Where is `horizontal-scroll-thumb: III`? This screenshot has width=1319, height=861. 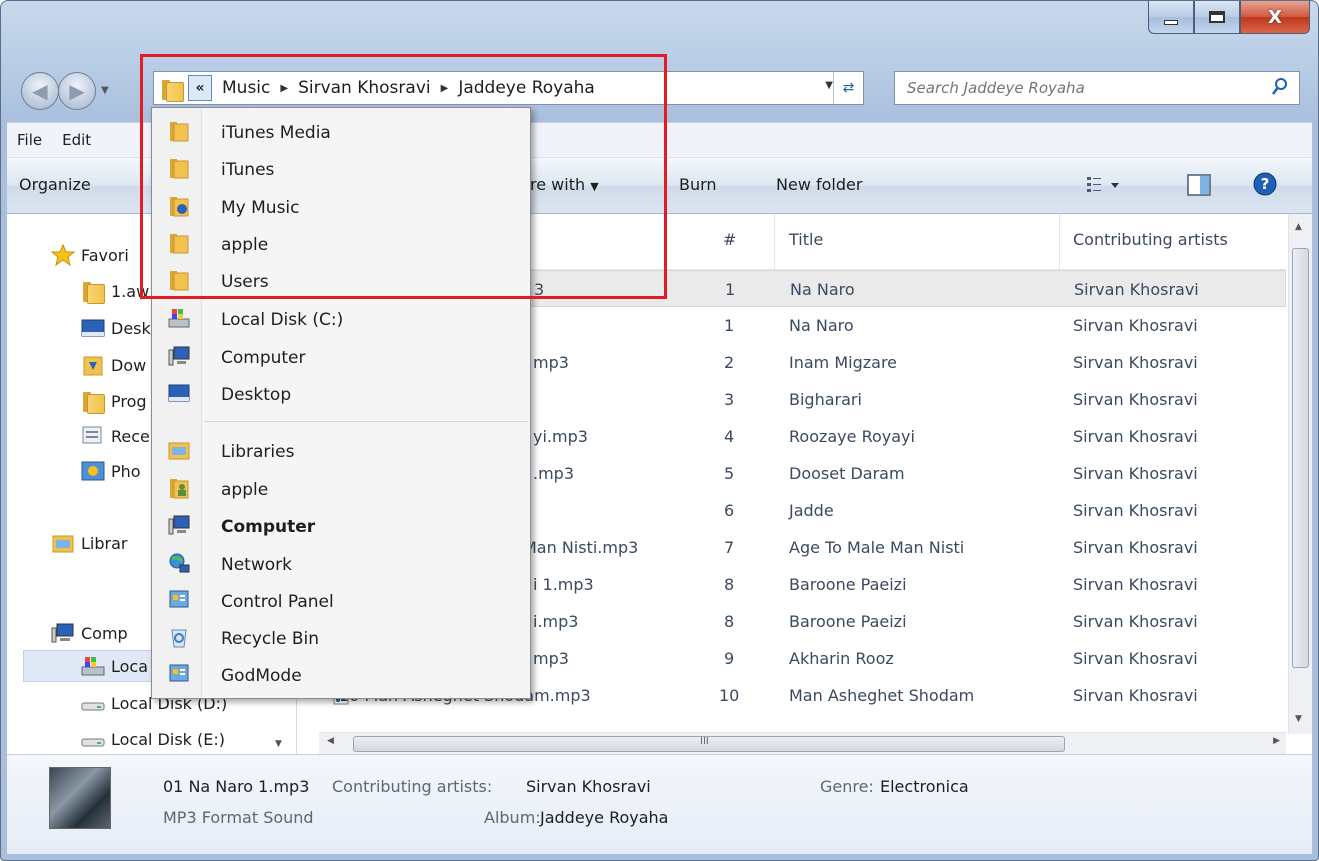
horizontal-scroll-thumb: III is located at coordinates (709, 744).